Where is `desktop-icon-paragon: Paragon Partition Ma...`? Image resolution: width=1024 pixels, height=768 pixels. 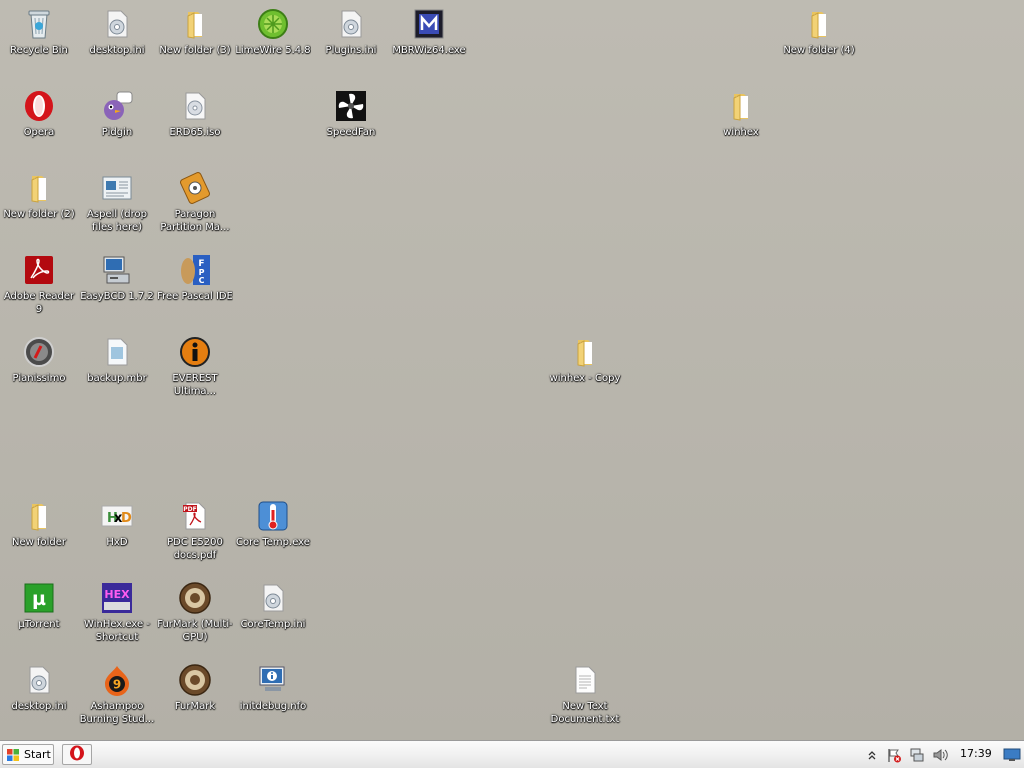
desktop-icon-paragon: Paragon Partition Ma... is located at coordinates (195, 206).